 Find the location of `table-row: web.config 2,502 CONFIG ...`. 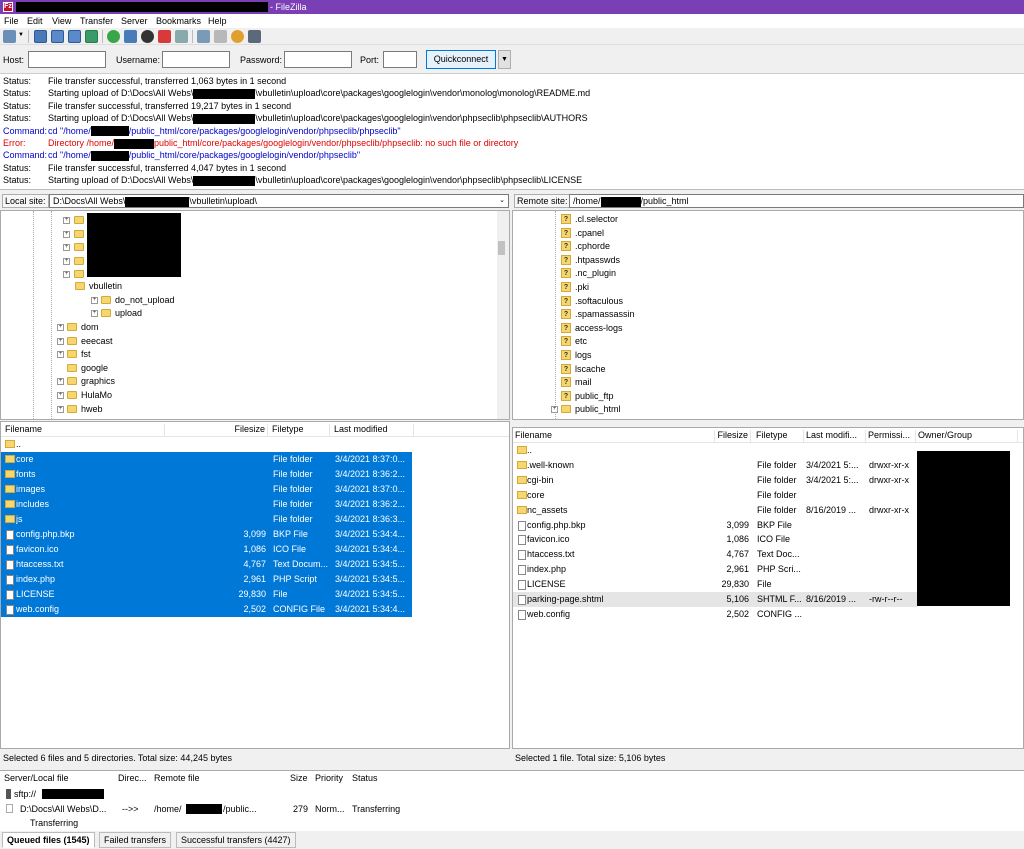

table-row: web.config 2,502 CONFIG ... is located at coordinates (715, 614).